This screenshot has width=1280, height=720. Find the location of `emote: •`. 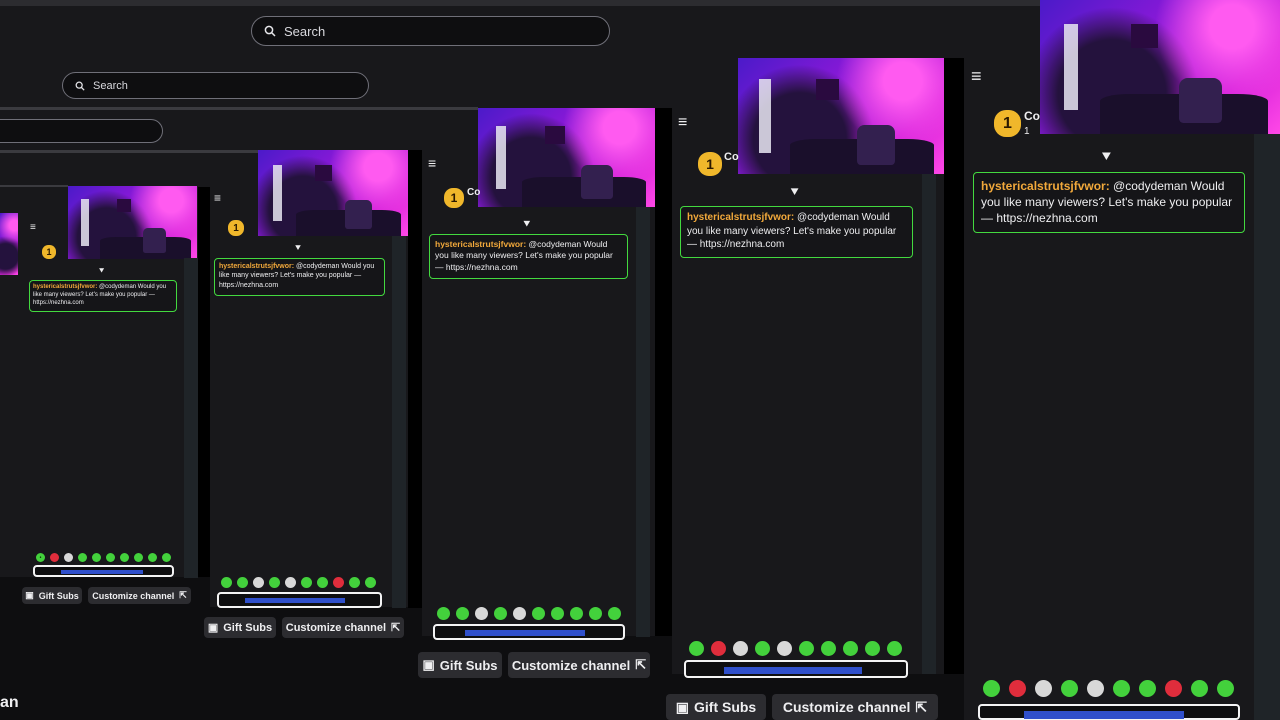

emote: • is located at coordinates (40, 557).